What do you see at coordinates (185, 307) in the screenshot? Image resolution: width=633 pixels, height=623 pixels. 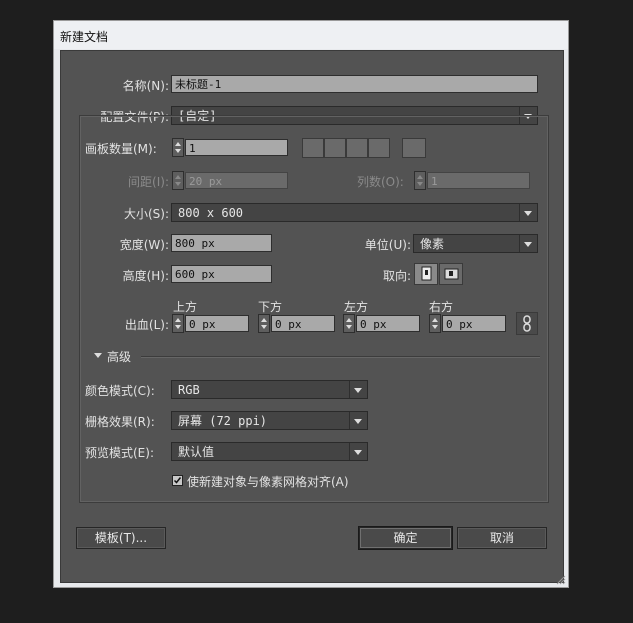 I see `bleed-top-label: 上方` at bounding box center [185, 307].